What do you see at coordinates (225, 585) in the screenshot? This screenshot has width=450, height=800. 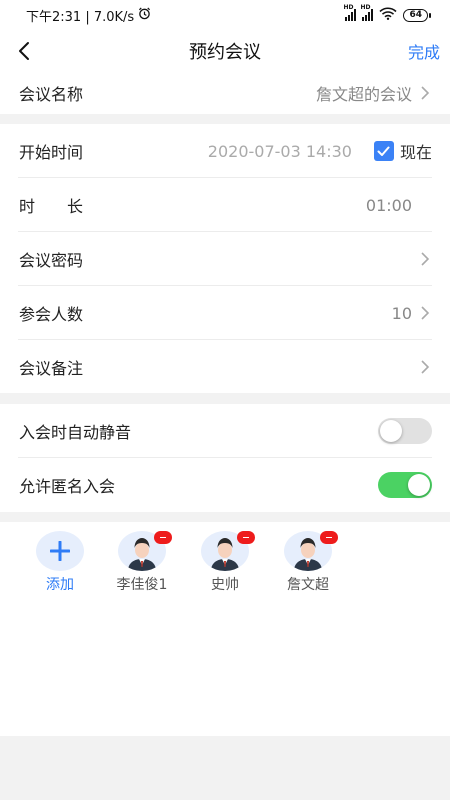 I see `member-name: 史帅` at bounding box center [225, 585].